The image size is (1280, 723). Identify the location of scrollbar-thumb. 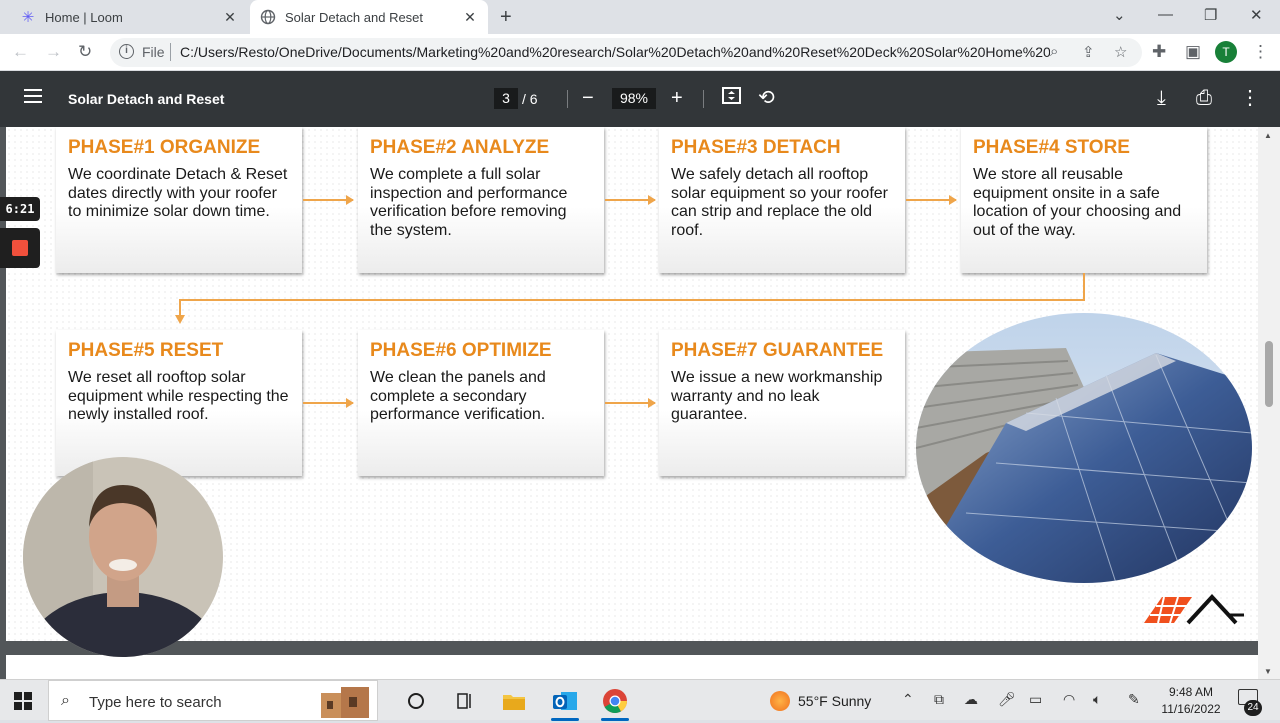
(1269, 374).